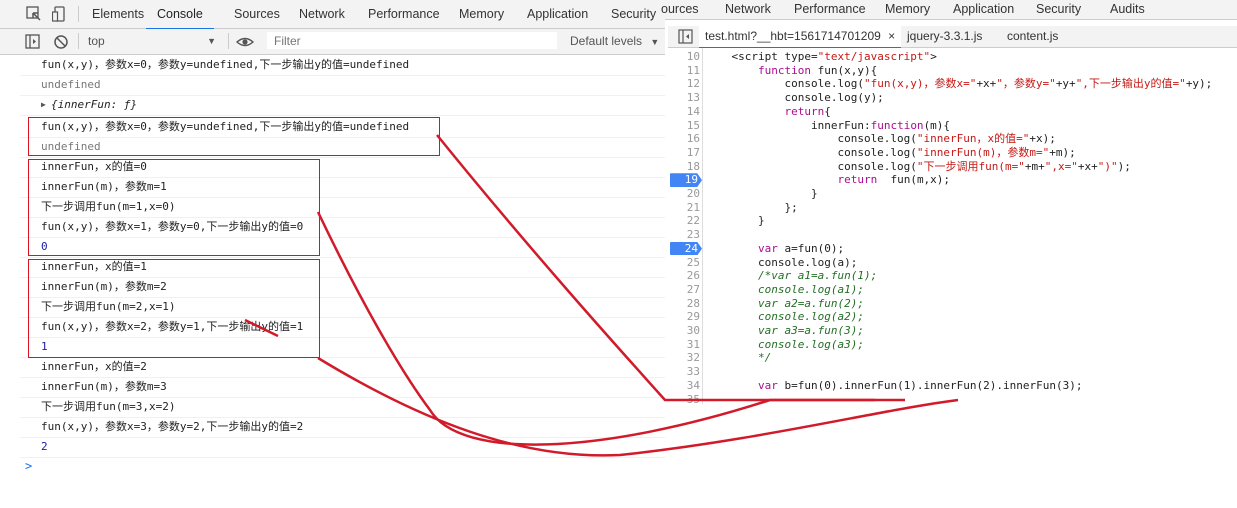 The width and height of the screenshot is (1237, 508). I want to click on line-number: 21, so click(685, 208).